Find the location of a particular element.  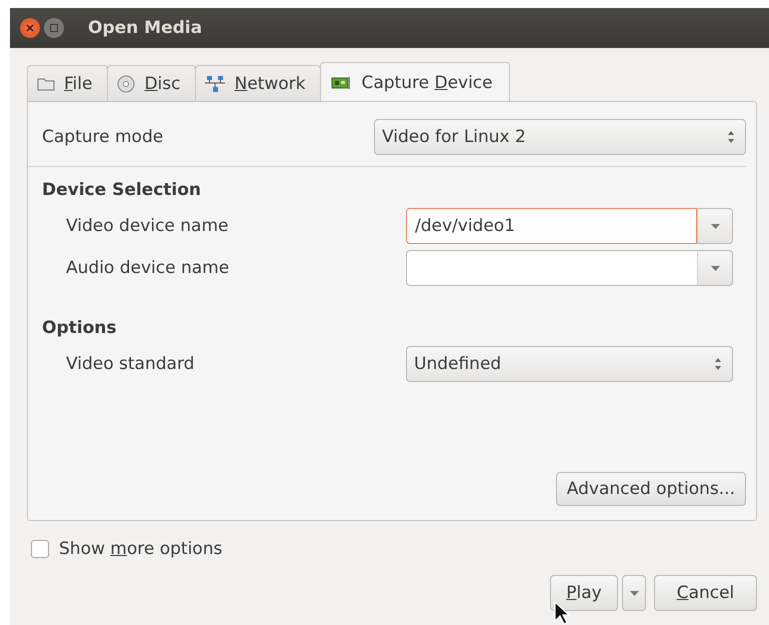

folder-icon is located at coordinates (46, 84).